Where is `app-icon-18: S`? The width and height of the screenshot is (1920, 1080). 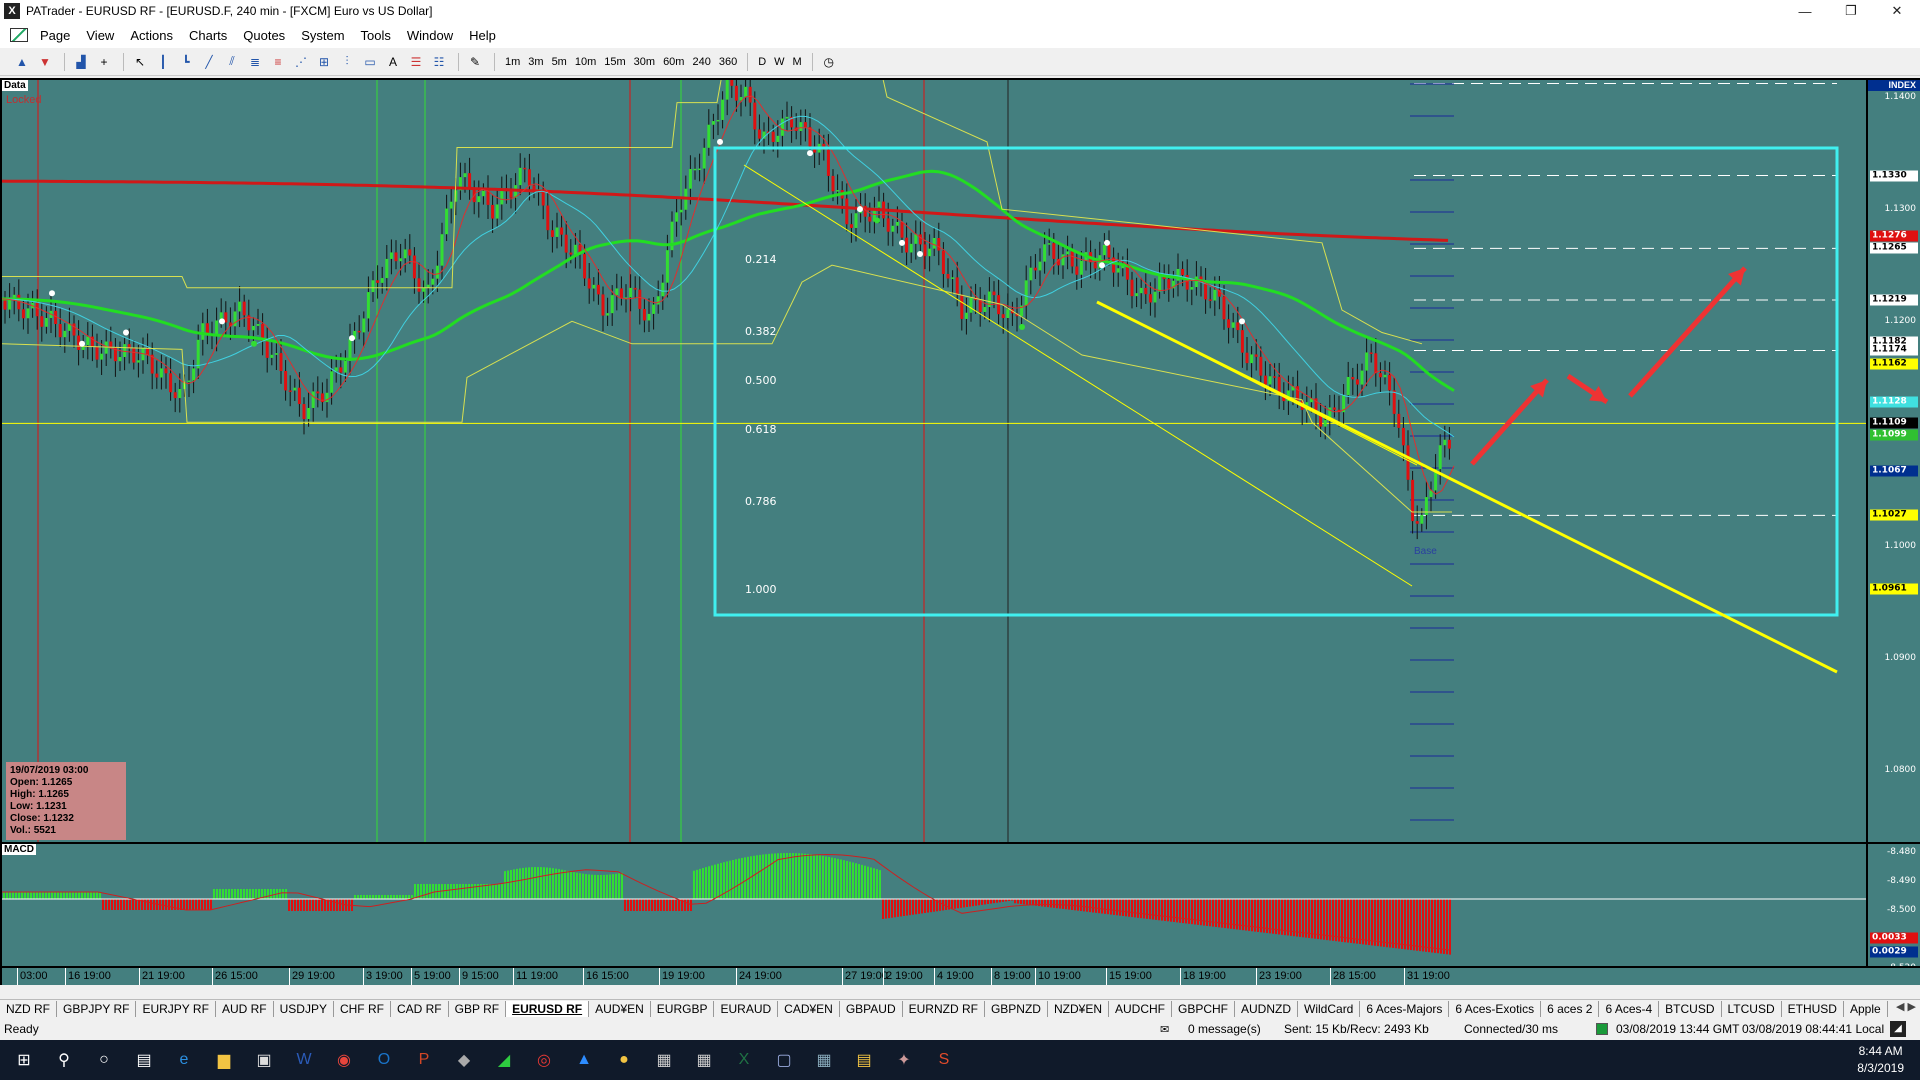
app-icon-18: S is located at coordinates (944, 1060).